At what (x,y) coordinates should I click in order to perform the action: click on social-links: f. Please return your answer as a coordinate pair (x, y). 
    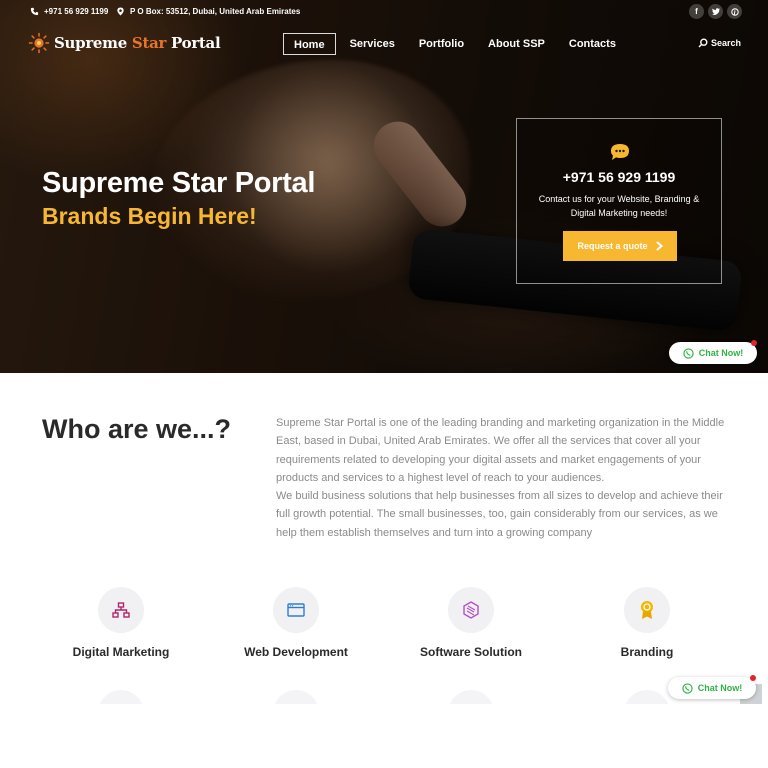
    Looking at the image, I should click on (715, 11).